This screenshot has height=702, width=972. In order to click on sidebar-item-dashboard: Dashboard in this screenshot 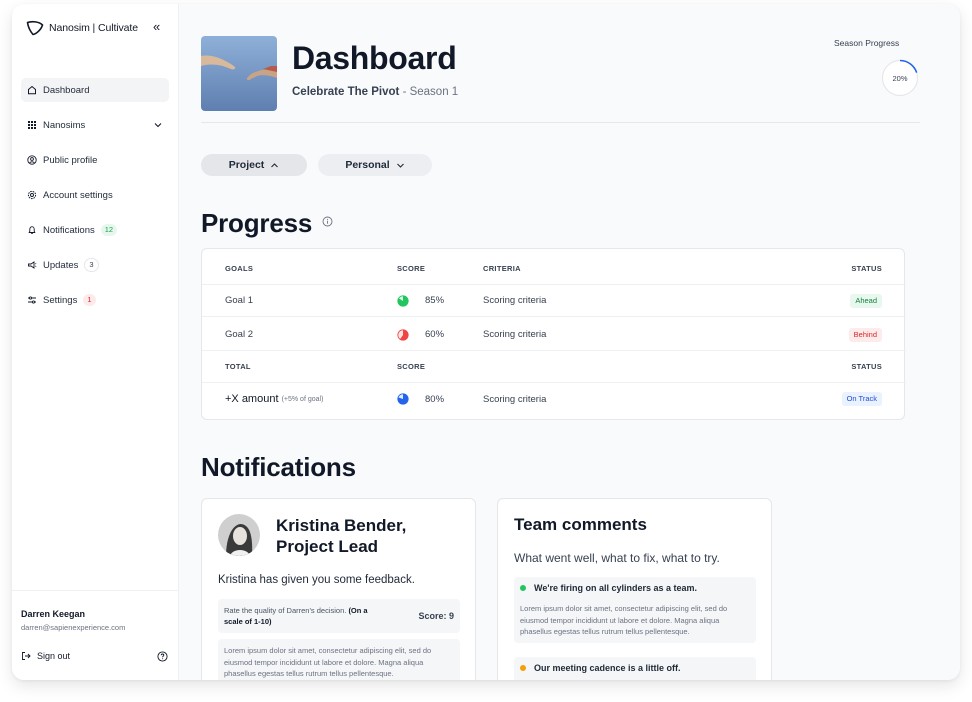, I will do `click(95, 90)`.